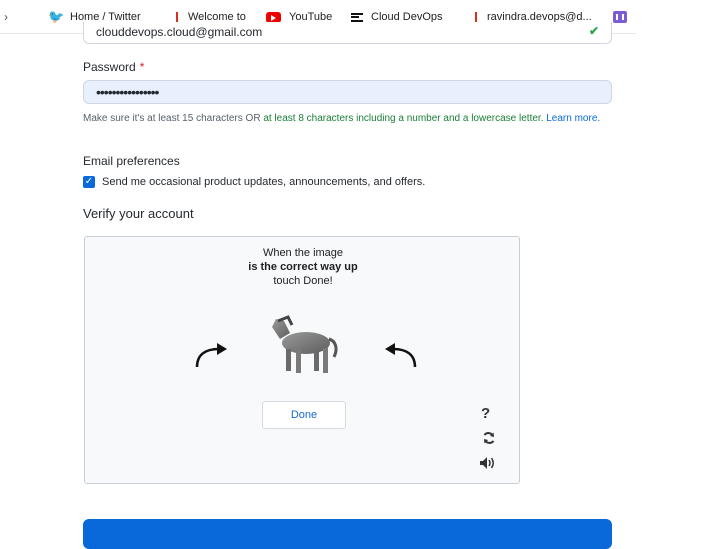 Image resolution: width=704 pixels, height=549 pixels. Describe the element at coordinates (89, 182) in the screenshot. I see `email-preferences-checkbox: ✓` at that location.